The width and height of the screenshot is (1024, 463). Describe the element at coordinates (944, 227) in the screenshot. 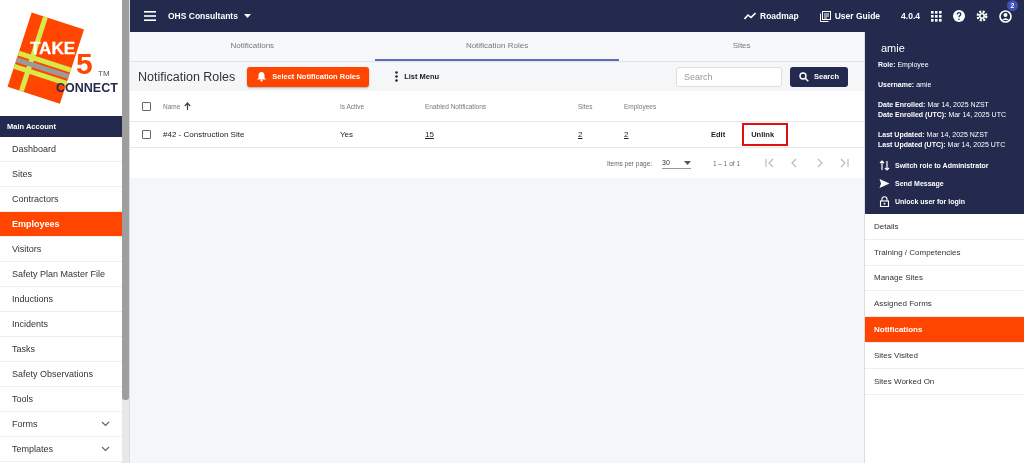

I see `user-menu-item: Details` at that location.